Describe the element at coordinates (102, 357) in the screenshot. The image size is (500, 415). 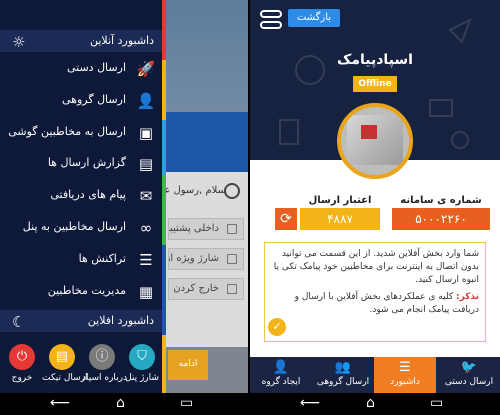
I see `info-icon: ⓘ` at that location.